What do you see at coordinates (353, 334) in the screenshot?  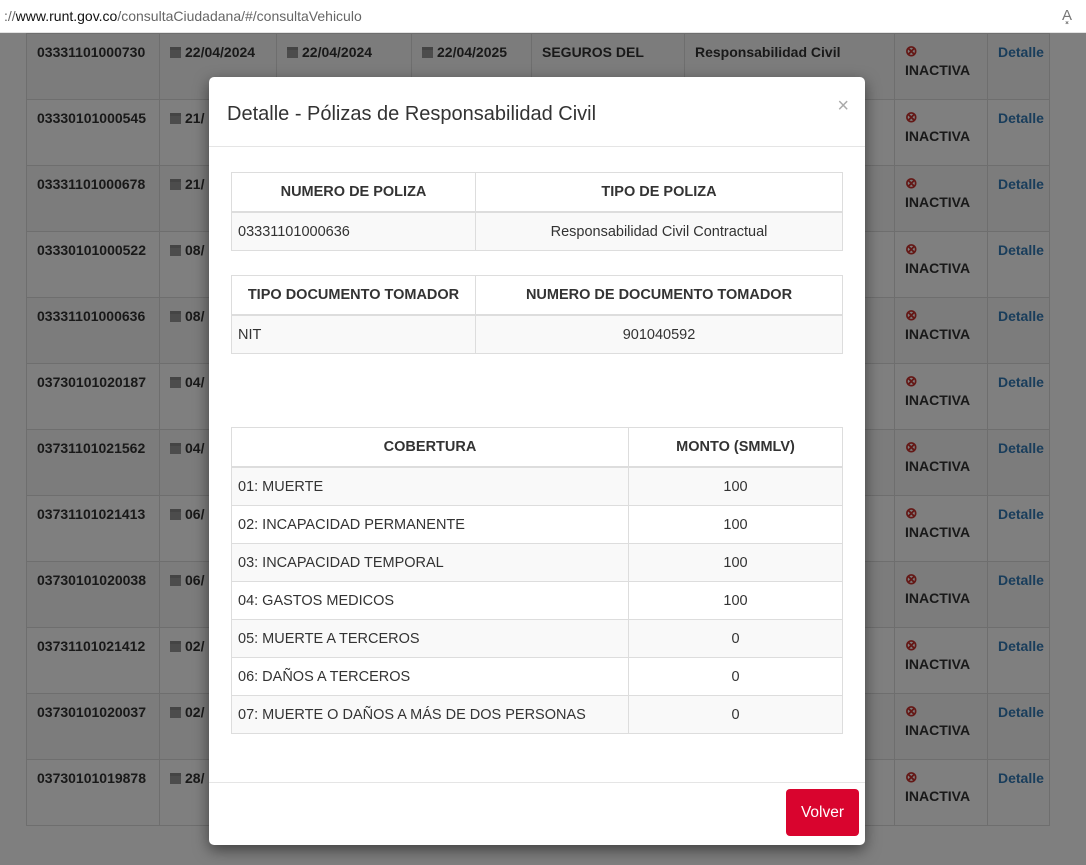 I see `tipo-documento-value: NIT` at bounding box center [353, 334].